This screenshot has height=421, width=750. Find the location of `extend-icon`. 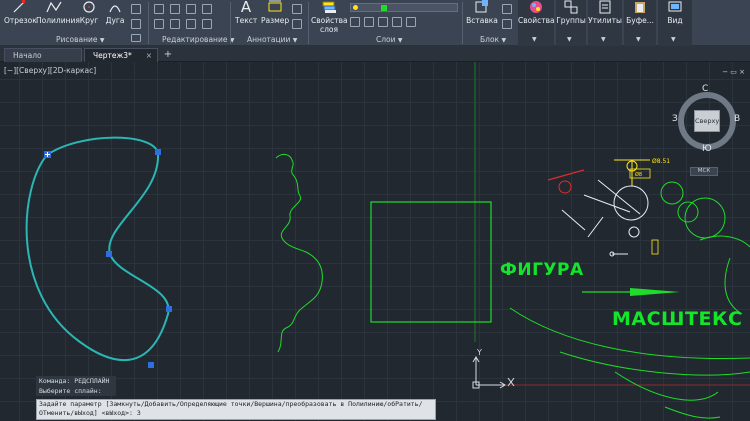

extend-icon is located at coordinates (207, 9).